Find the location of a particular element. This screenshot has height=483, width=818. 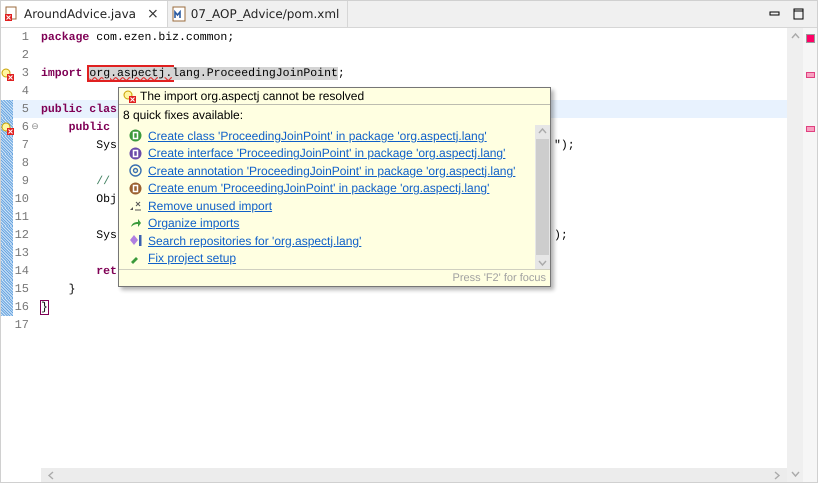

line-number: 13 is located at coordinates (21, 253).